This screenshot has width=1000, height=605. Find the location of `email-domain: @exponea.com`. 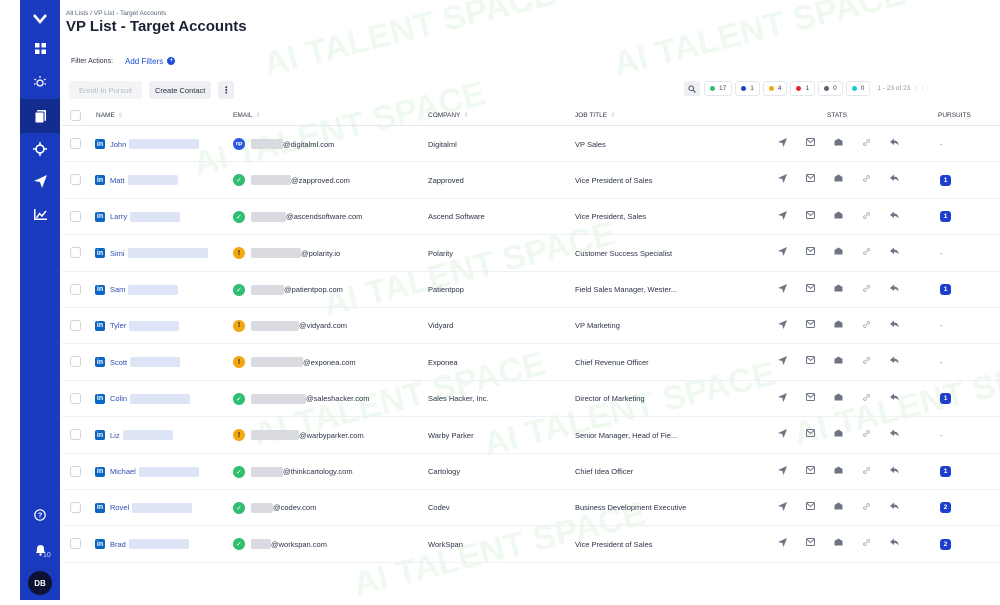

email-domain: @exponea.com is located at coordinates (329, 362).